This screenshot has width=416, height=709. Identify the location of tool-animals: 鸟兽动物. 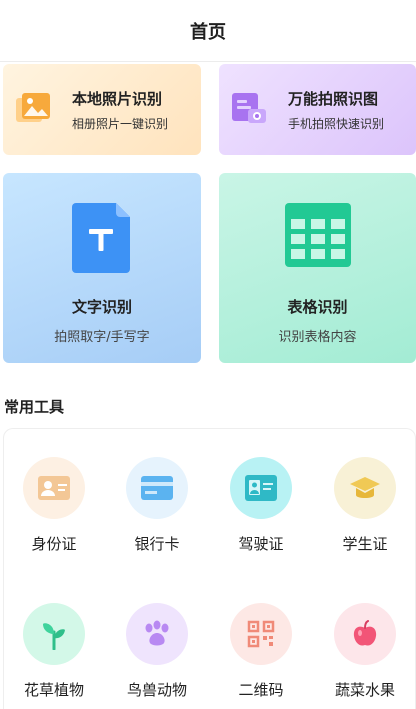
(157, 651).